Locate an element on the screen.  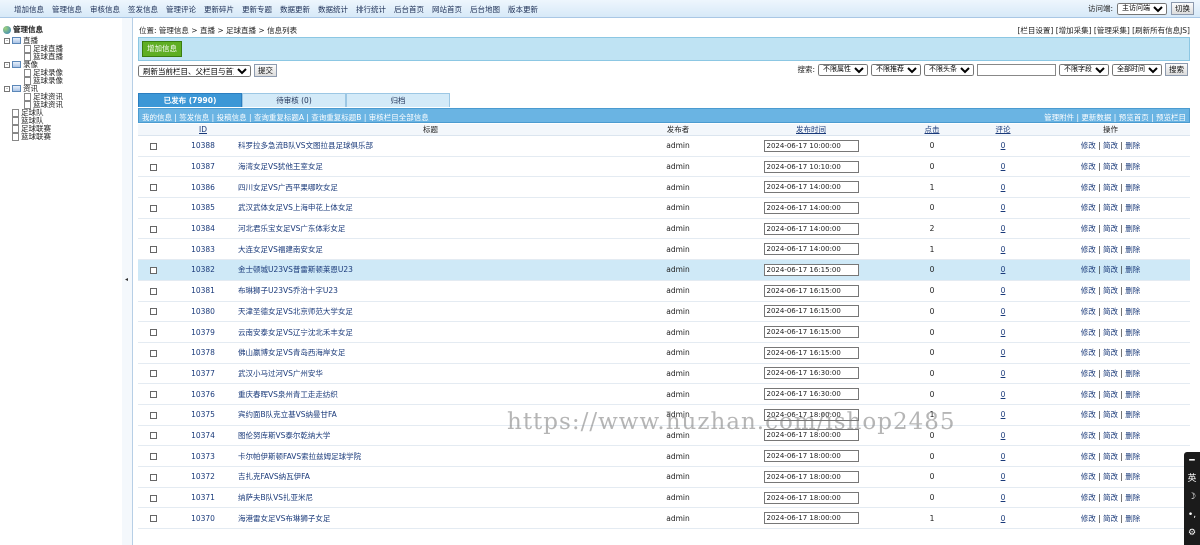
row-id: 10375 is located at coordinates (203, 415).